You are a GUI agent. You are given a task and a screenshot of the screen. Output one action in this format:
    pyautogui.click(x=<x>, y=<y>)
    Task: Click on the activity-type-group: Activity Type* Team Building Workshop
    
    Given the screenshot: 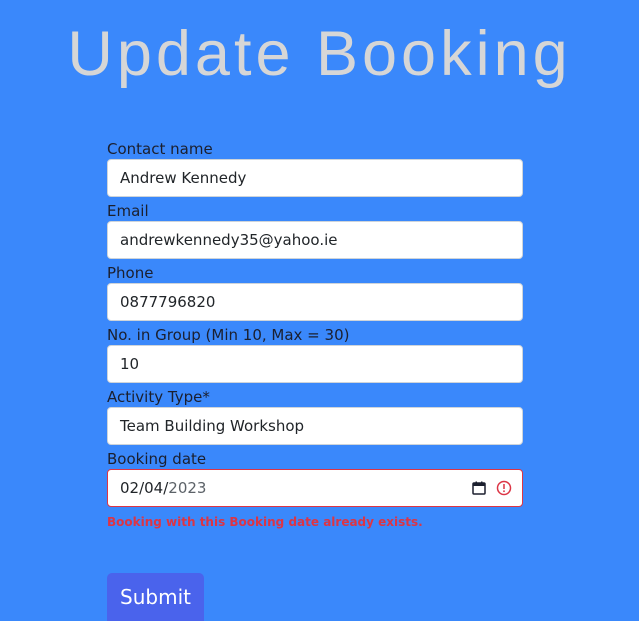 What is the action you would take?
    pyautogui.click(x=315, y=418)
    